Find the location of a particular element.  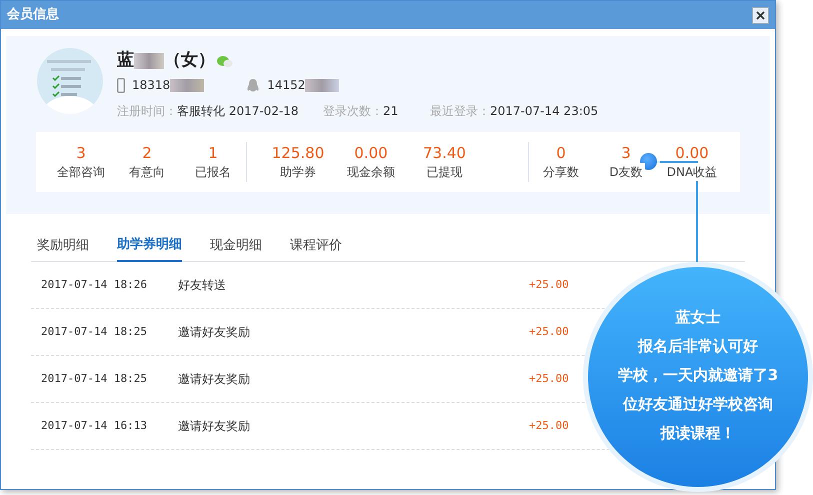

register-info: 注册时间：客服转化 2017-02-18 is located at coordinates (208, 111).